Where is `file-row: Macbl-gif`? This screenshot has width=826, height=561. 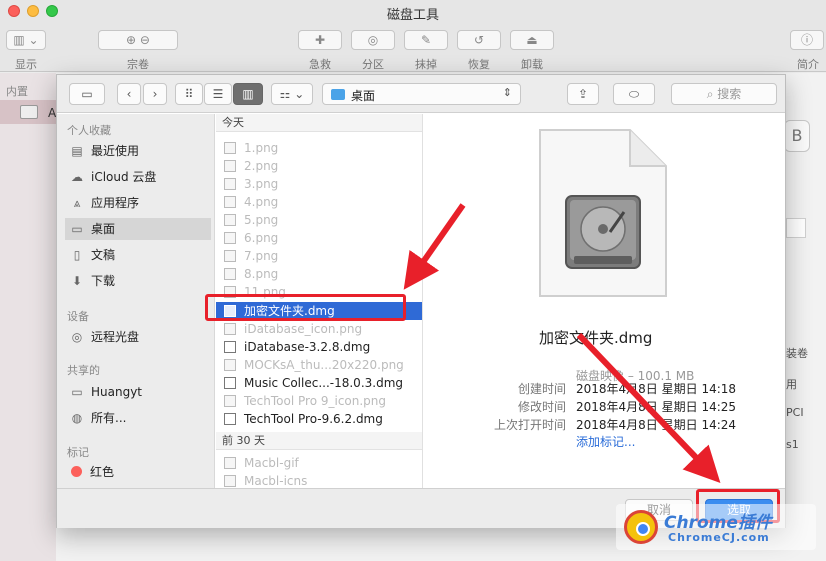
file-row: Macbl-gif is located at coordinates (319, 463).